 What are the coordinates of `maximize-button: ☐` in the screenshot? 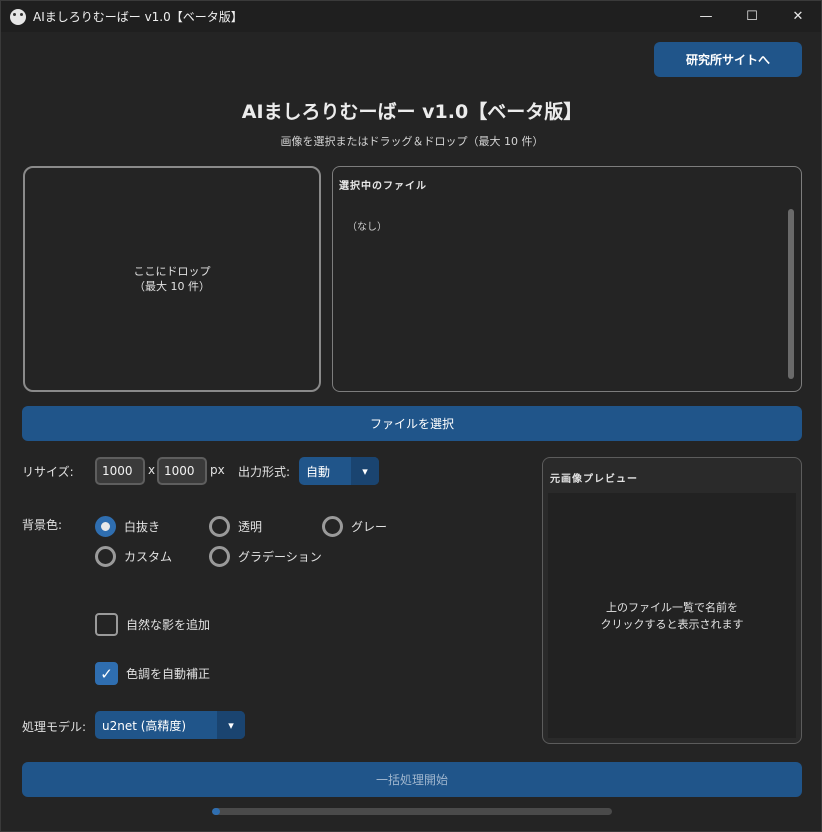 It's located at (752, 16).